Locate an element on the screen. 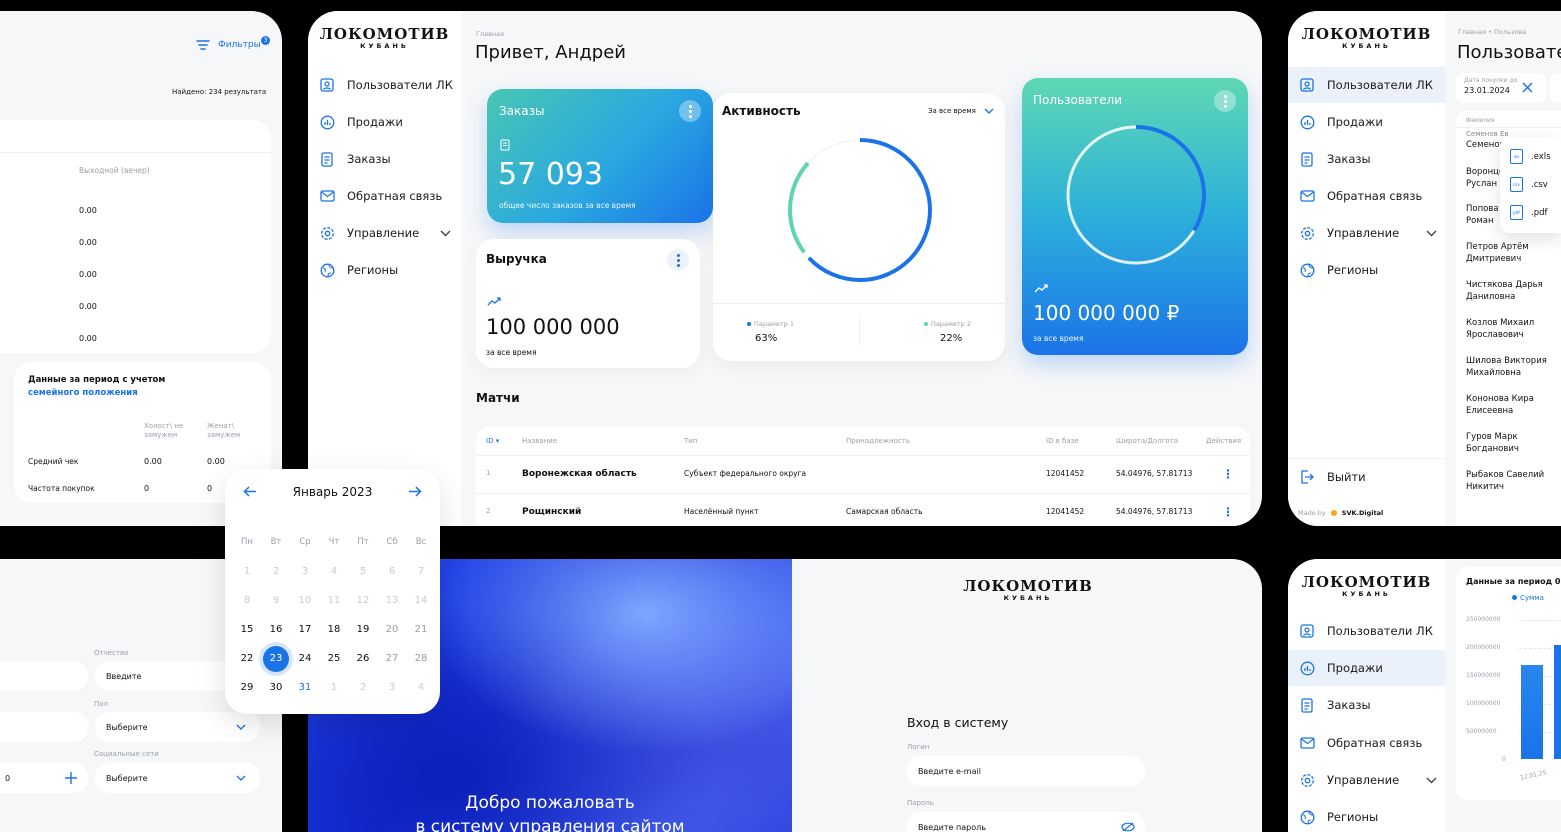  period-dropdown: За все время is located at coordinates (961, 111).